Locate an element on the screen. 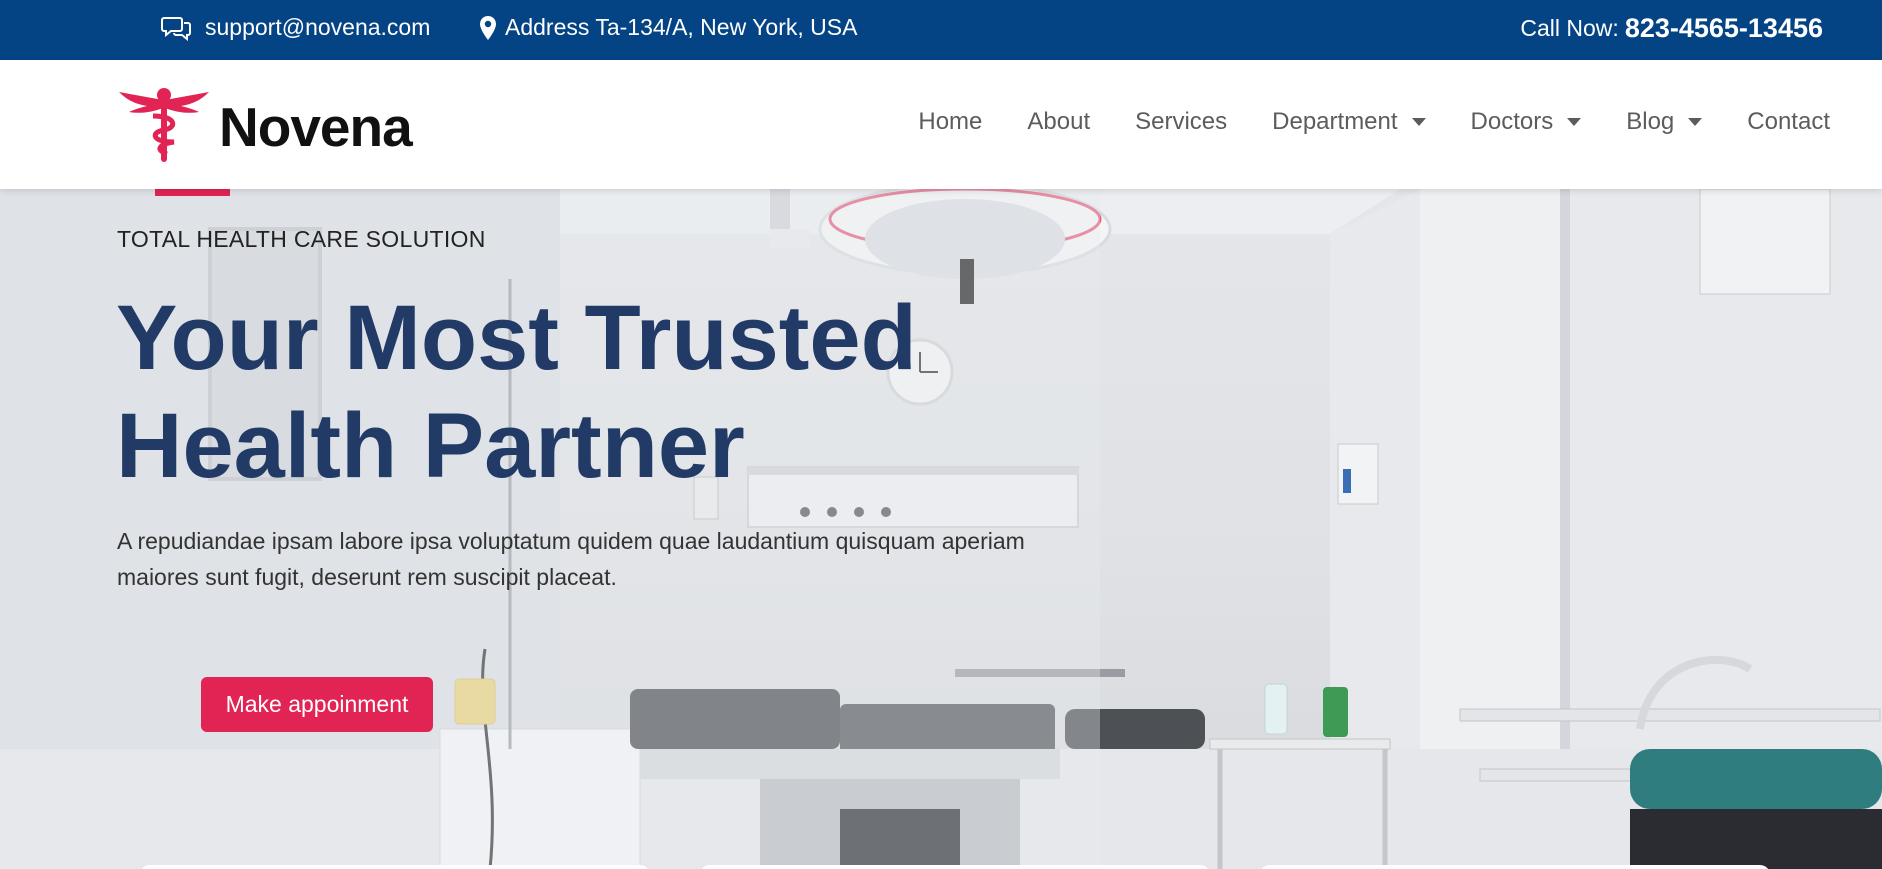 Image resolution: width=1882 pixels, height=869 pixels. hero-title: Your Most Trusted Health Partner is located at coordinates (516, 392).